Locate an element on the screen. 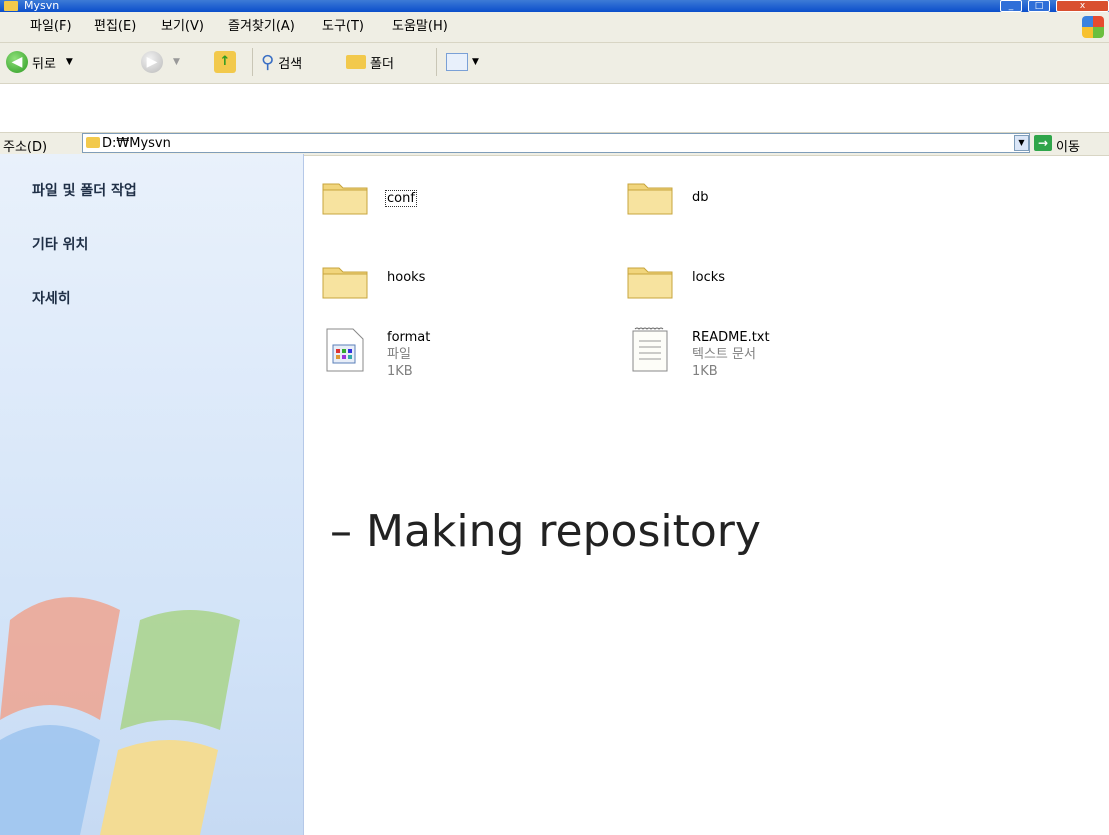 The width and height of the screenshot is (1109, 835). forward-arrow-icon: ▶ is located at coordinates (152, 62).